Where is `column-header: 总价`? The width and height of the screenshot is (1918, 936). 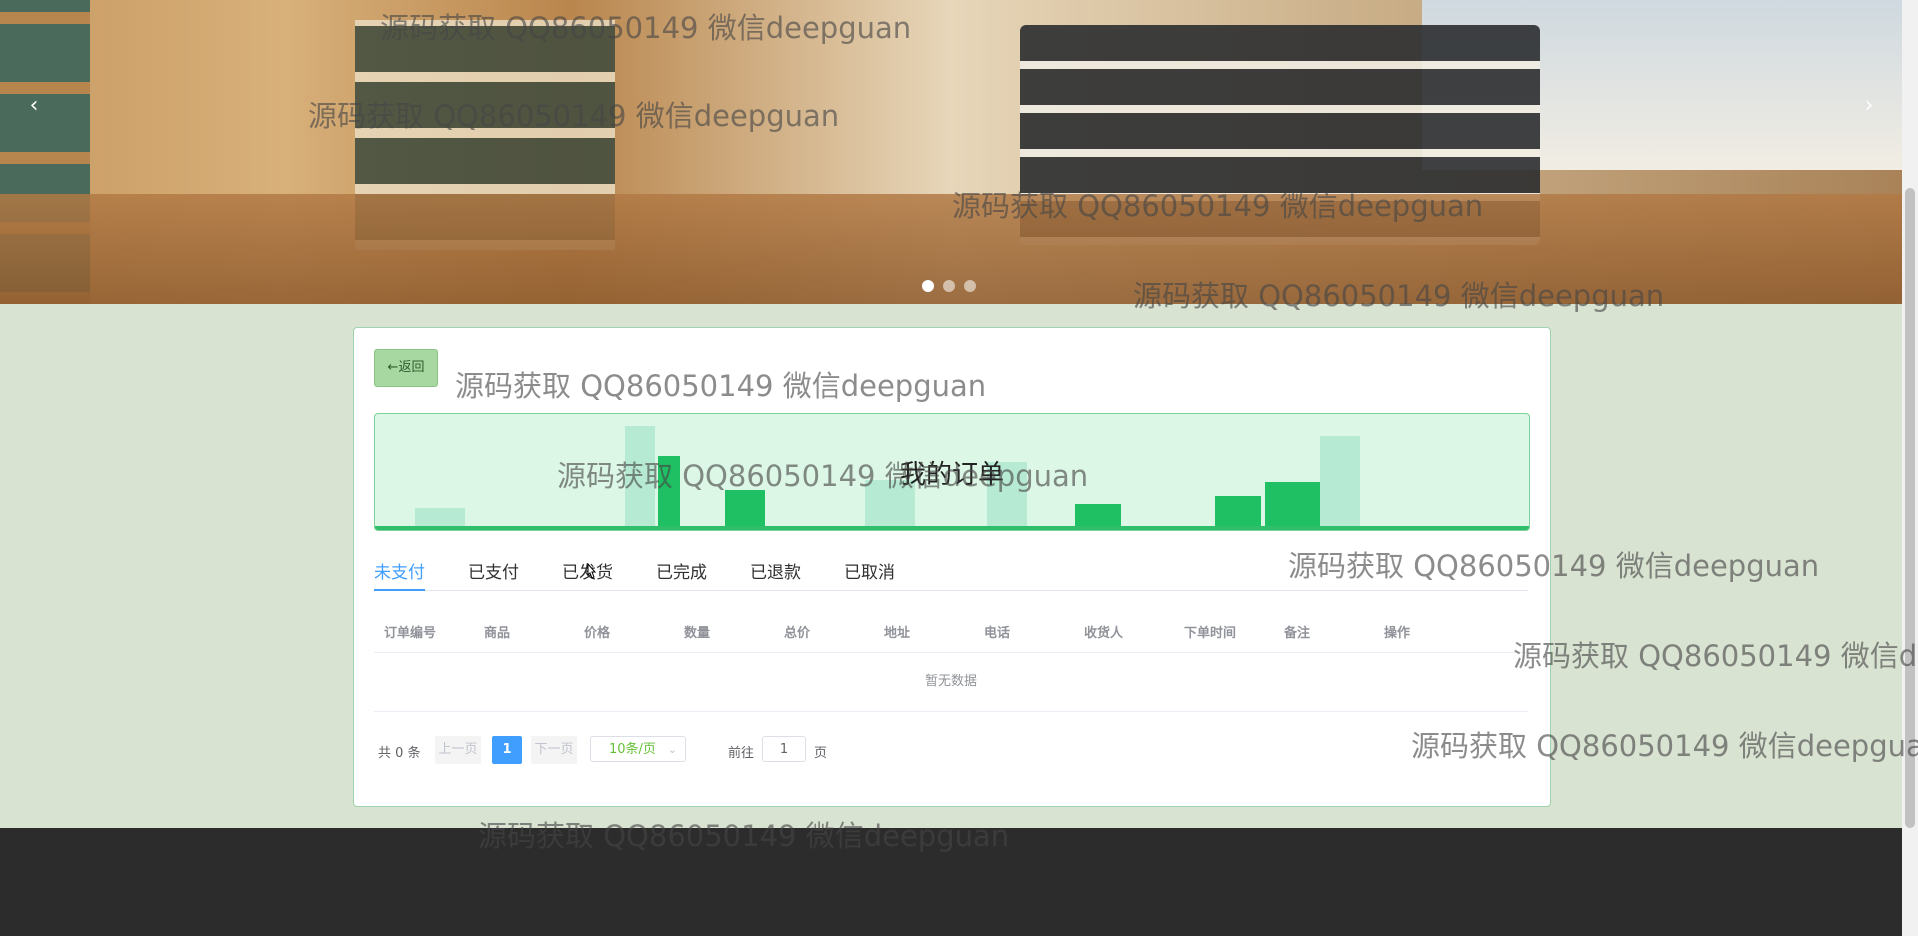
column-header: 总价 is located at coordinates (797, 631).